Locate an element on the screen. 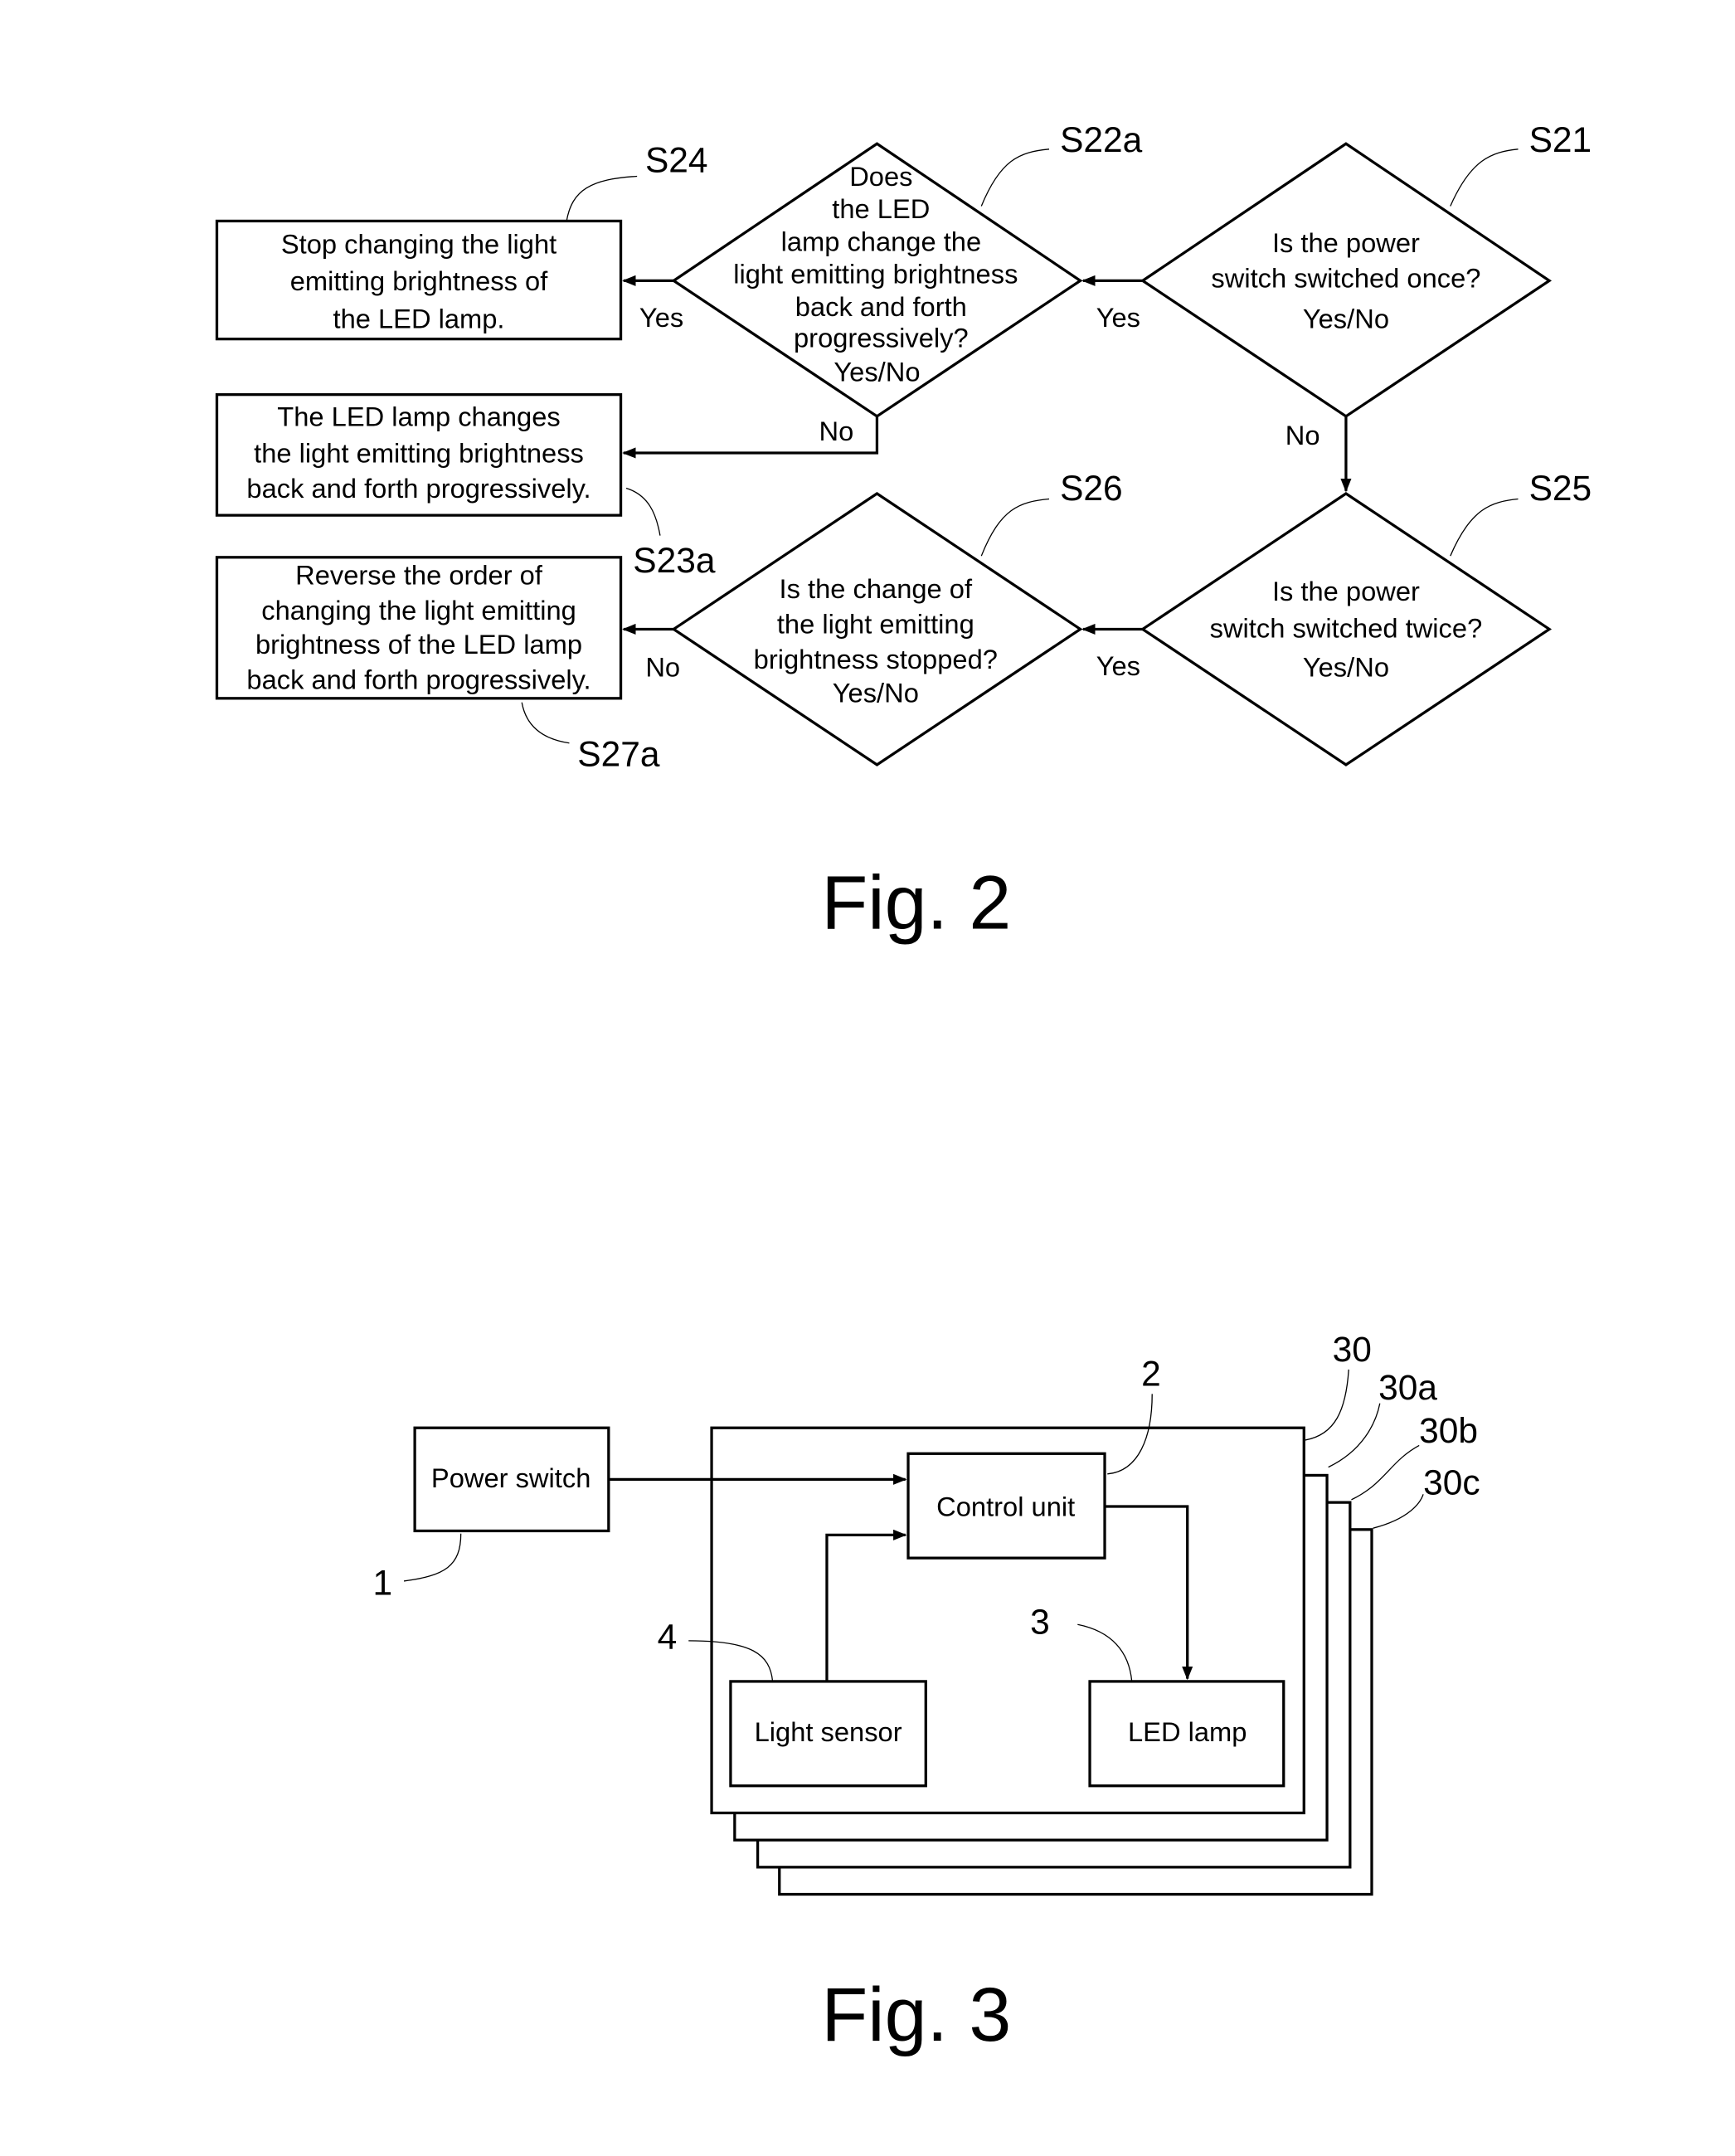 The image size is (1735, 2156). s27a-text-4: back and forth progressively. is located at coordinates (418, 679).